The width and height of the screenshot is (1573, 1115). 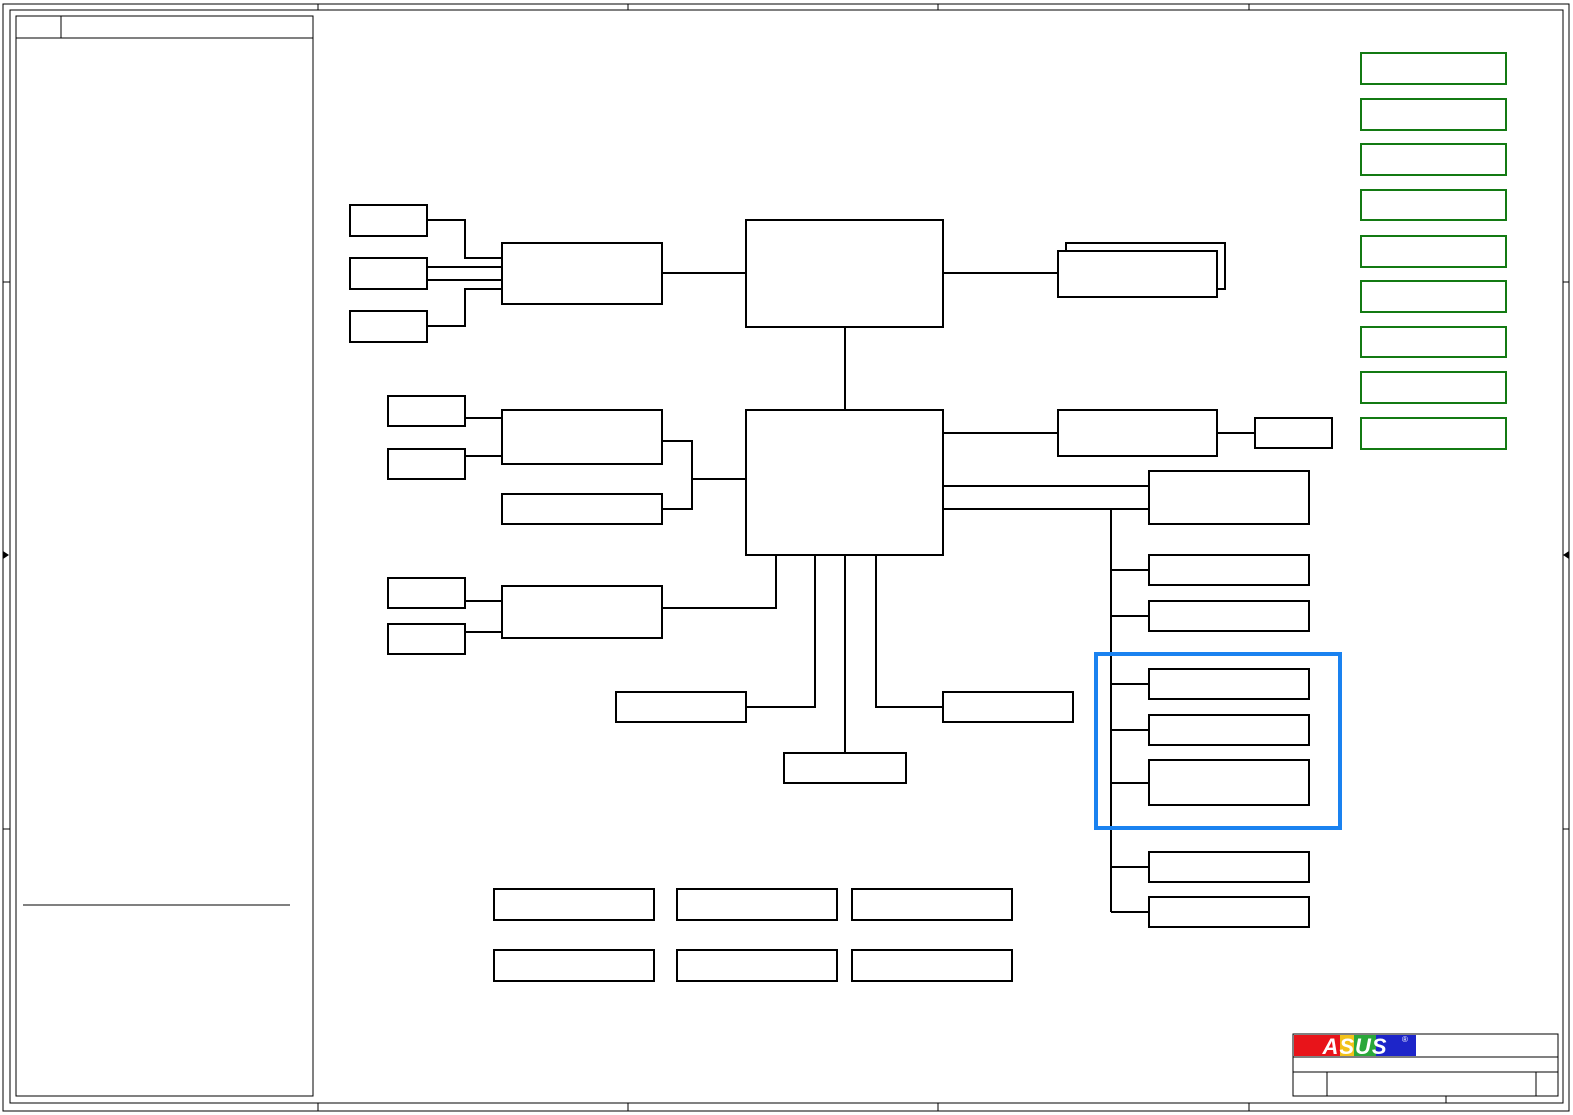 I want to click on cpu-block, so click(x=844, y=273).